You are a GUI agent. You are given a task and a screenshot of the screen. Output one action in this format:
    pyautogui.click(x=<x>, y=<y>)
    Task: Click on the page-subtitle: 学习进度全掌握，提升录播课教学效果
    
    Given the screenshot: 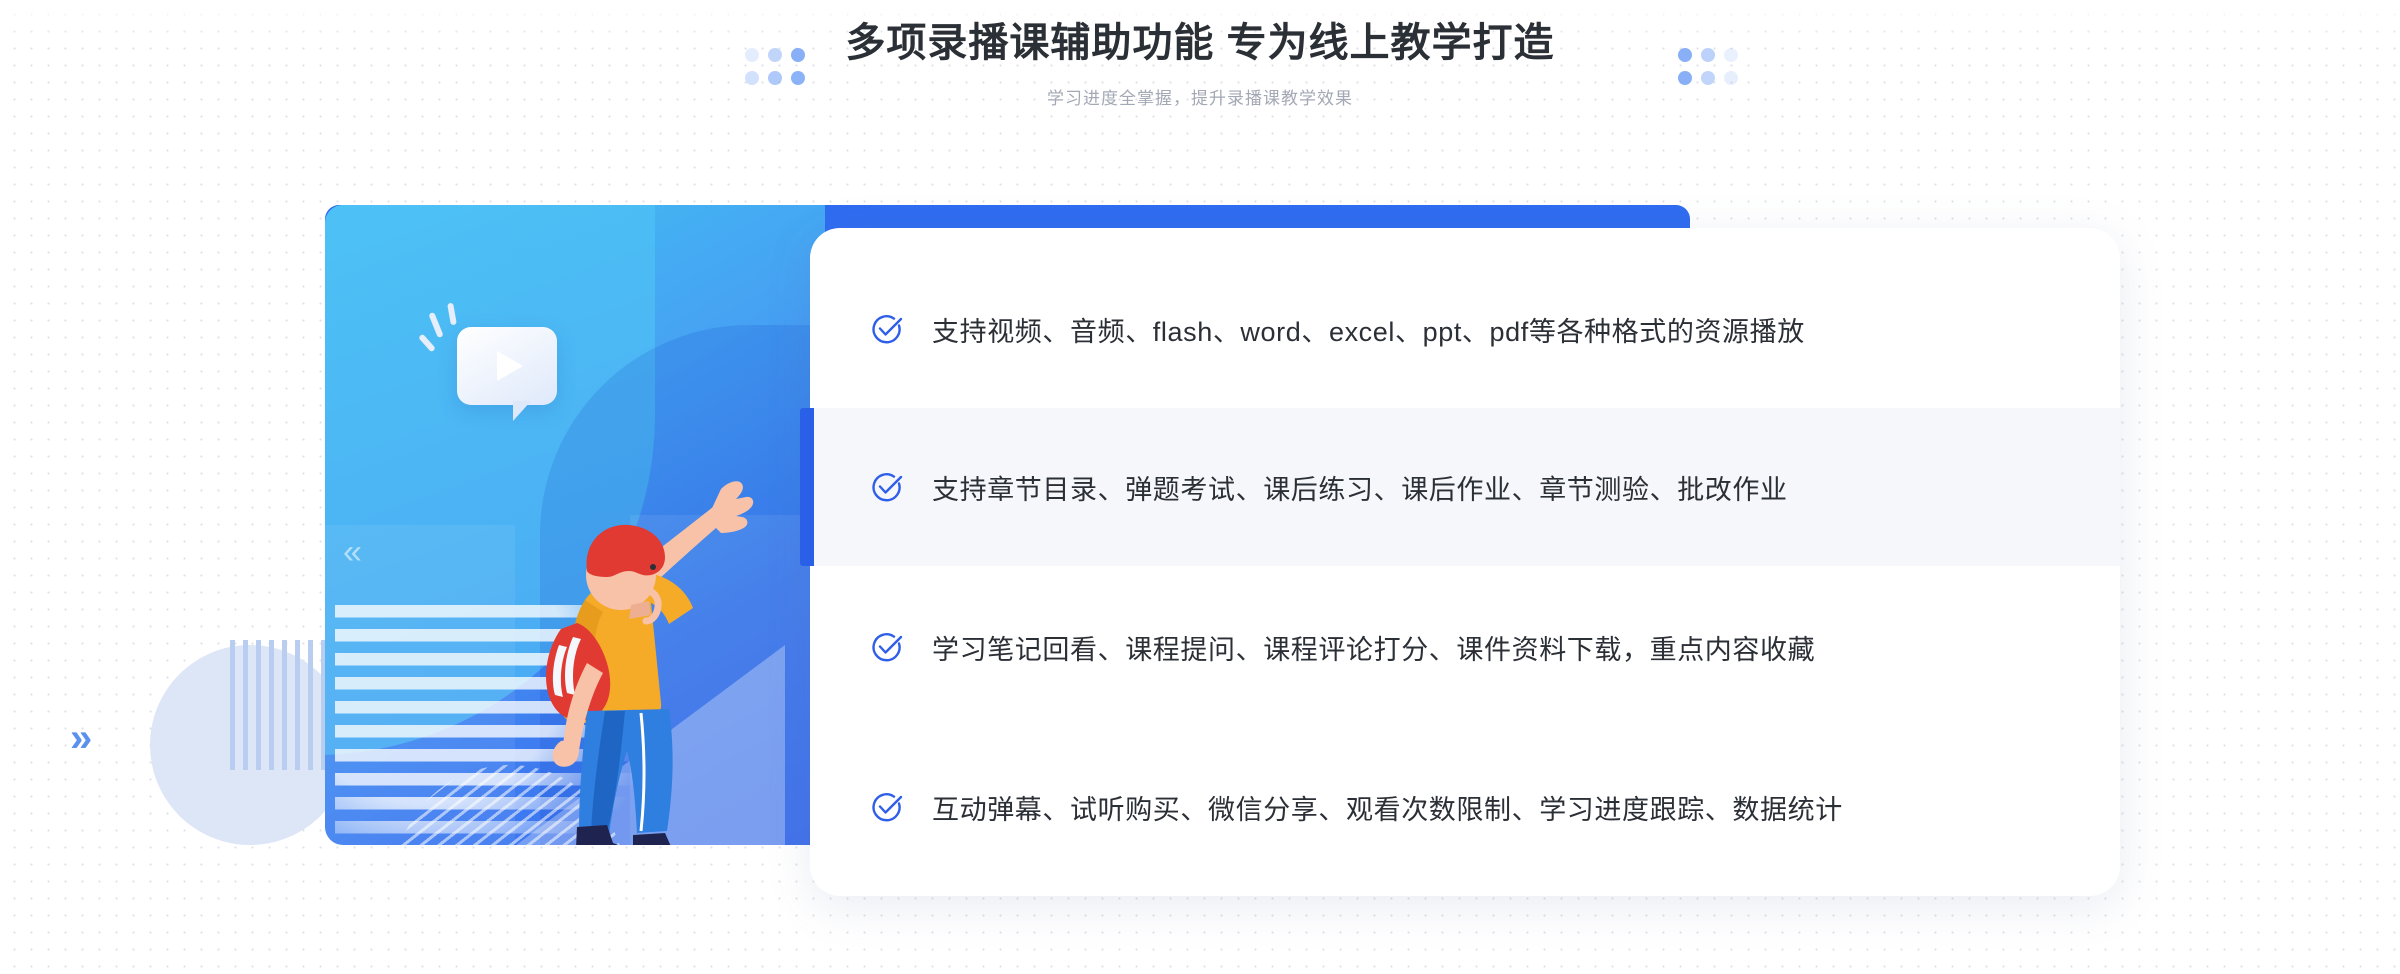 What is the action you would take?
    pyautogui.click(x=1200, y=98)
    